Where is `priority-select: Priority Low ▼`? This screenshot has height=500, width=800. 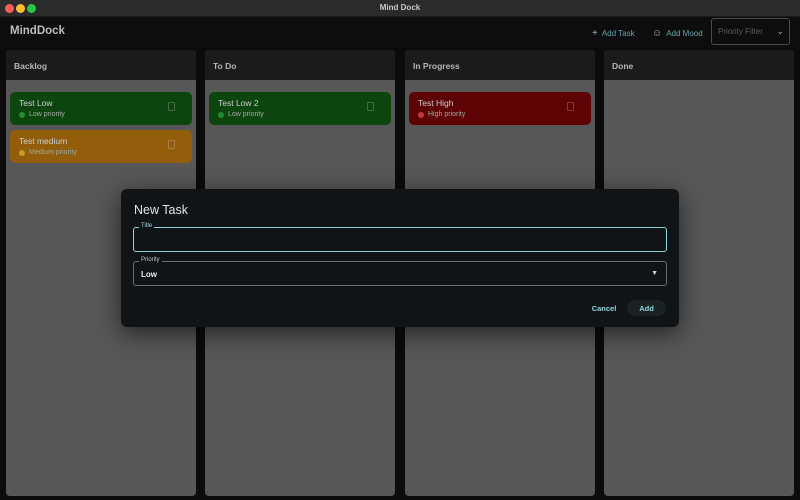
priority-select: Priority Low ▼ is located at coordinates (400, 271).